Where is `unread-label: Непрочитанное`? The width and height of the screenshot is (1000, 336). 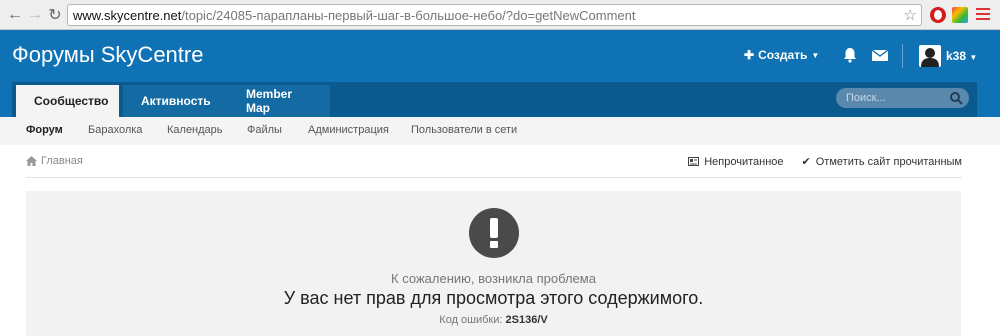 unread-label: Непрочитанное is located at coordinates (744, 161).